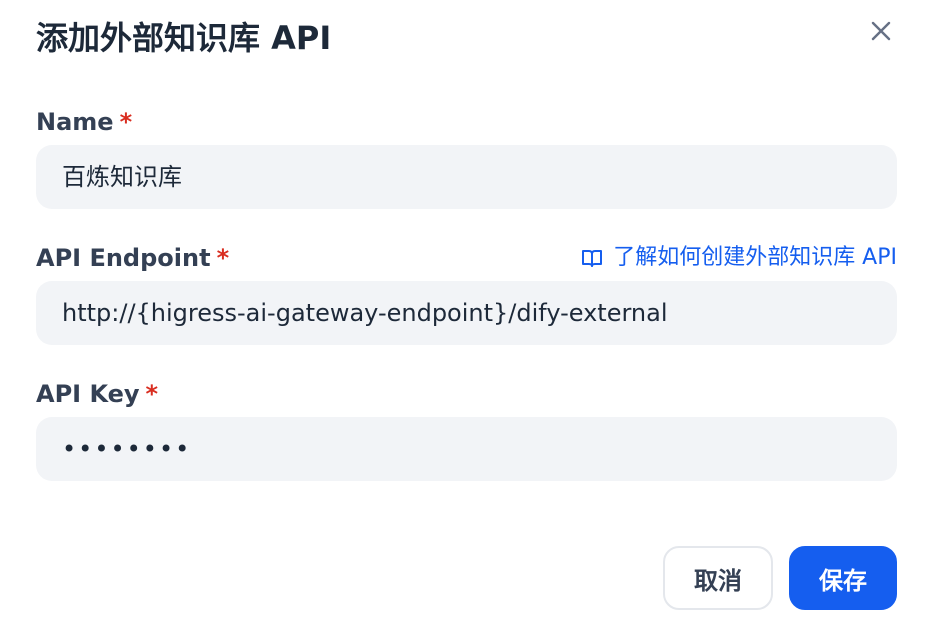 This screenshot has width=928, height=626. I want to click on close-icon, so click(881, 31).